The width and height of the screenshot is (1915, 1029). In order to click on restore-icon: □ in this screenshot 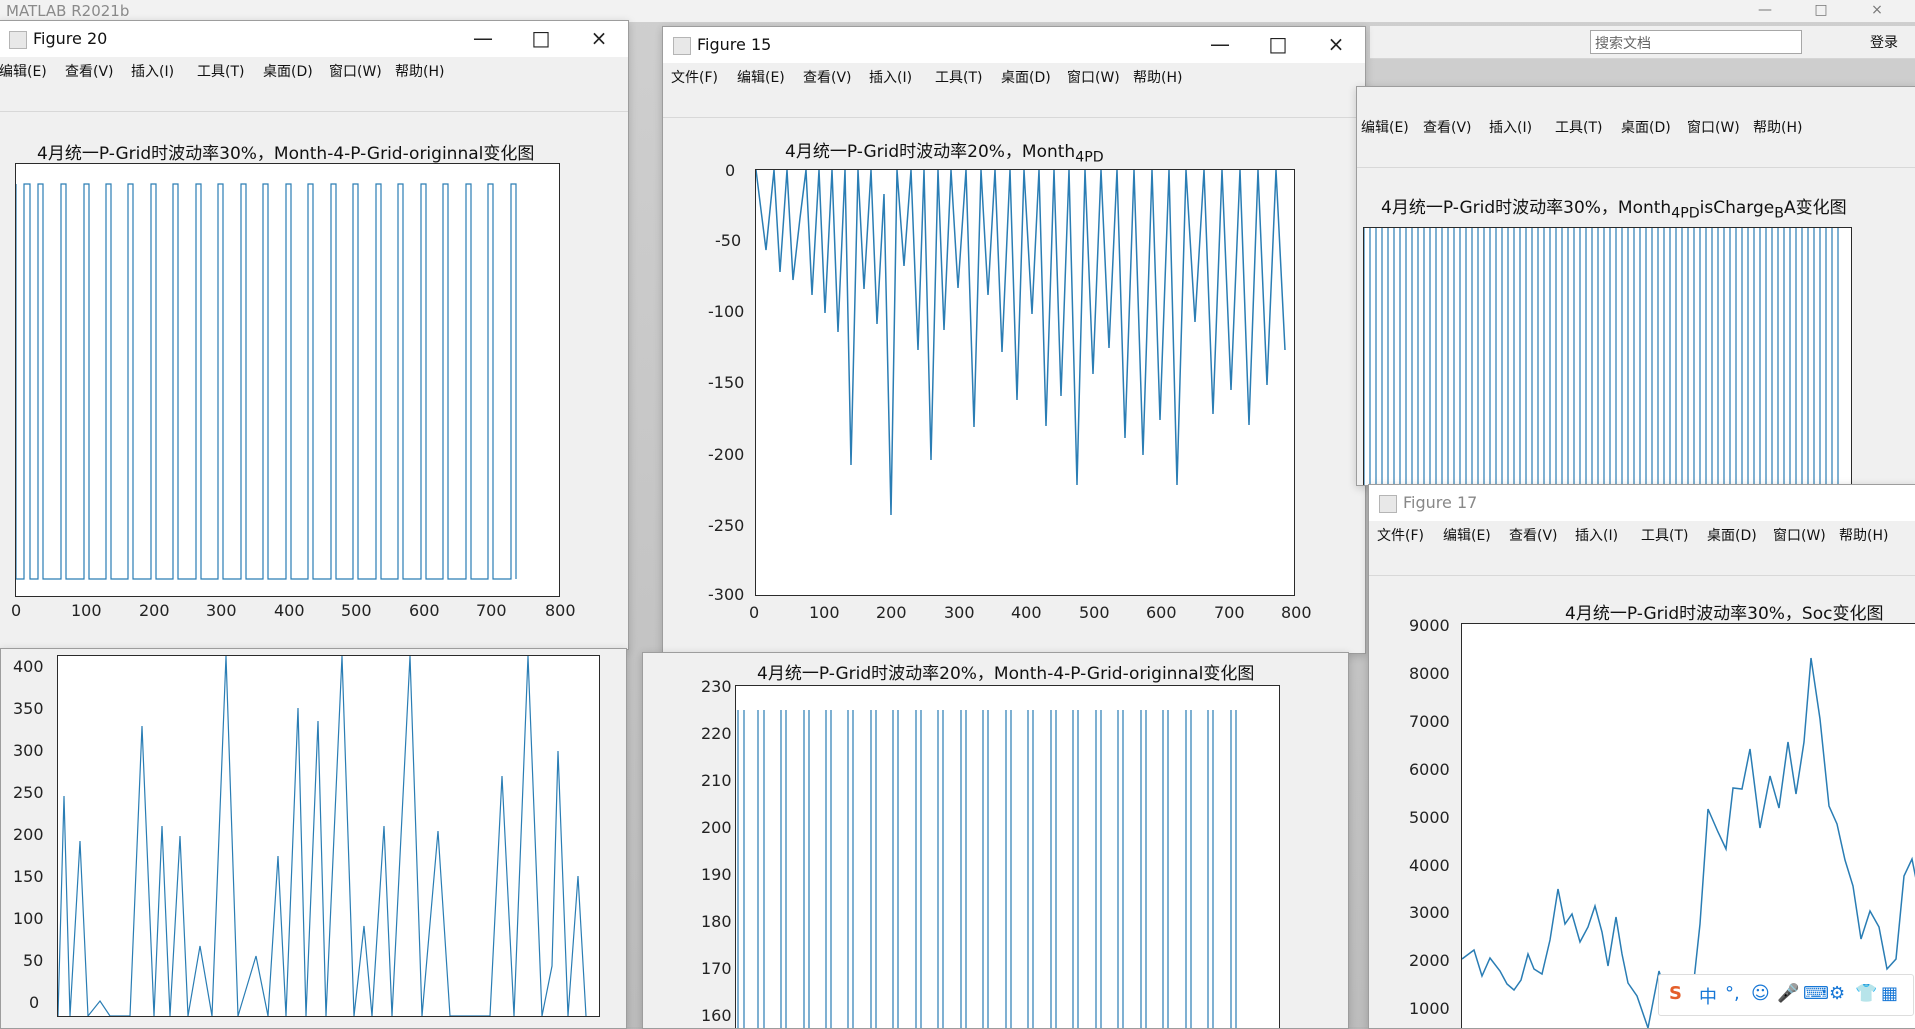, I will do `click(1821, 11)`.